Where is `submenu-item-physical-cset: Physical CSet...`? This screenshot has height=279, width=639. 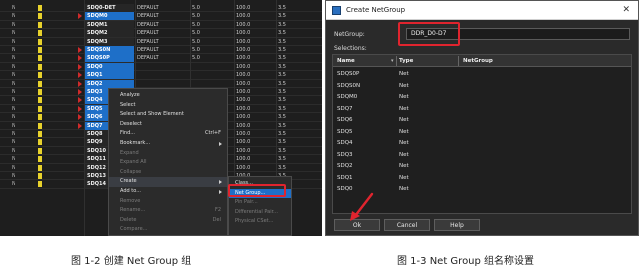
submenu-item-physical-cset: Physical CSet... is located at coordinates (260, 222).